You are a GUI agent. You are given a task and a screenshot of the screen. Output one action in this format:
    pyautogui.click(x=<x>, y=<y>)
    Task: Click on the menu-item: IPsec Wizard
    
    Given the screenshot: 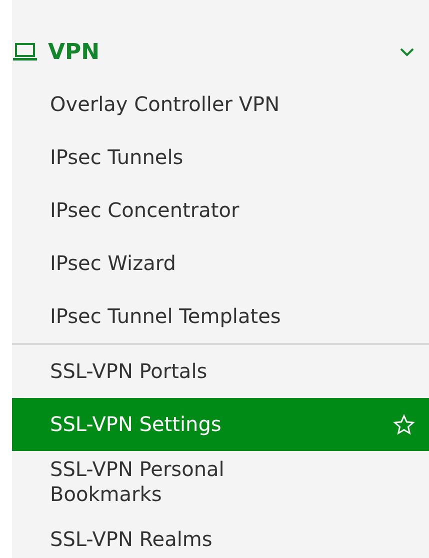 What is the action you would take?
    pyautogui.click(x=220, y=263)
    